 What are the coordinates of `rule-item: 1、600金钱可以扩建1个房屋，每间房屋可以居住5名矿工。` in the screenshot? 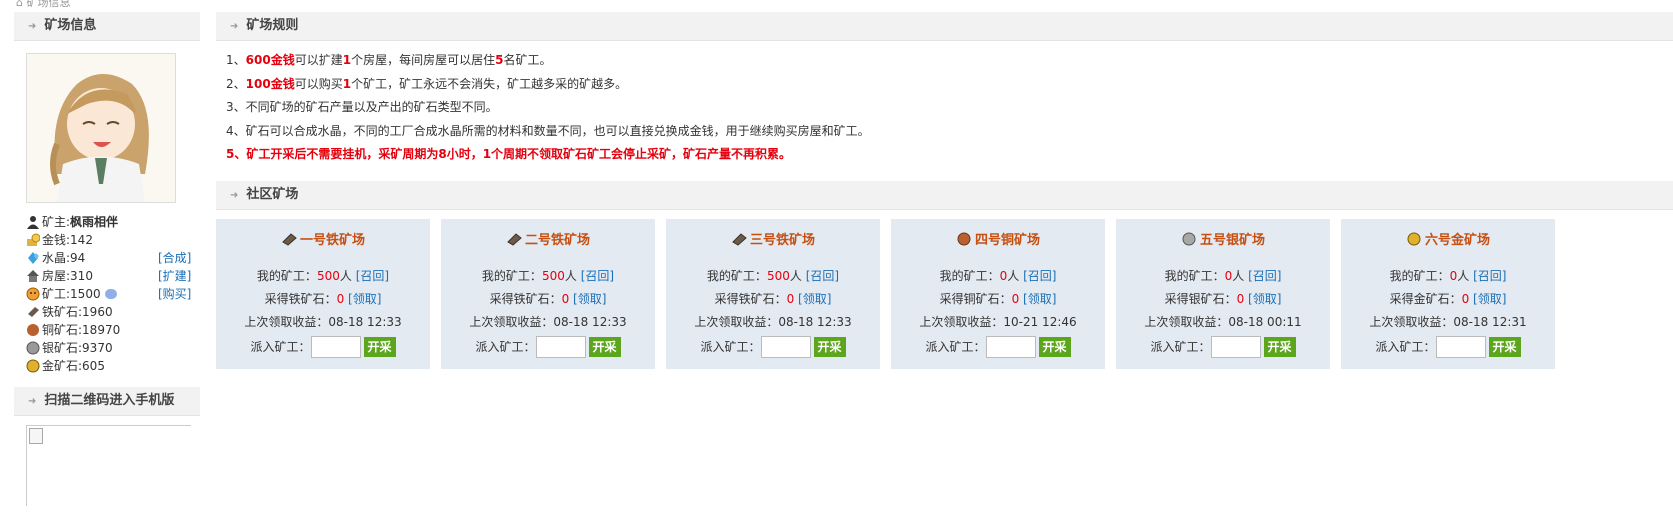 It's located at (389, 60).